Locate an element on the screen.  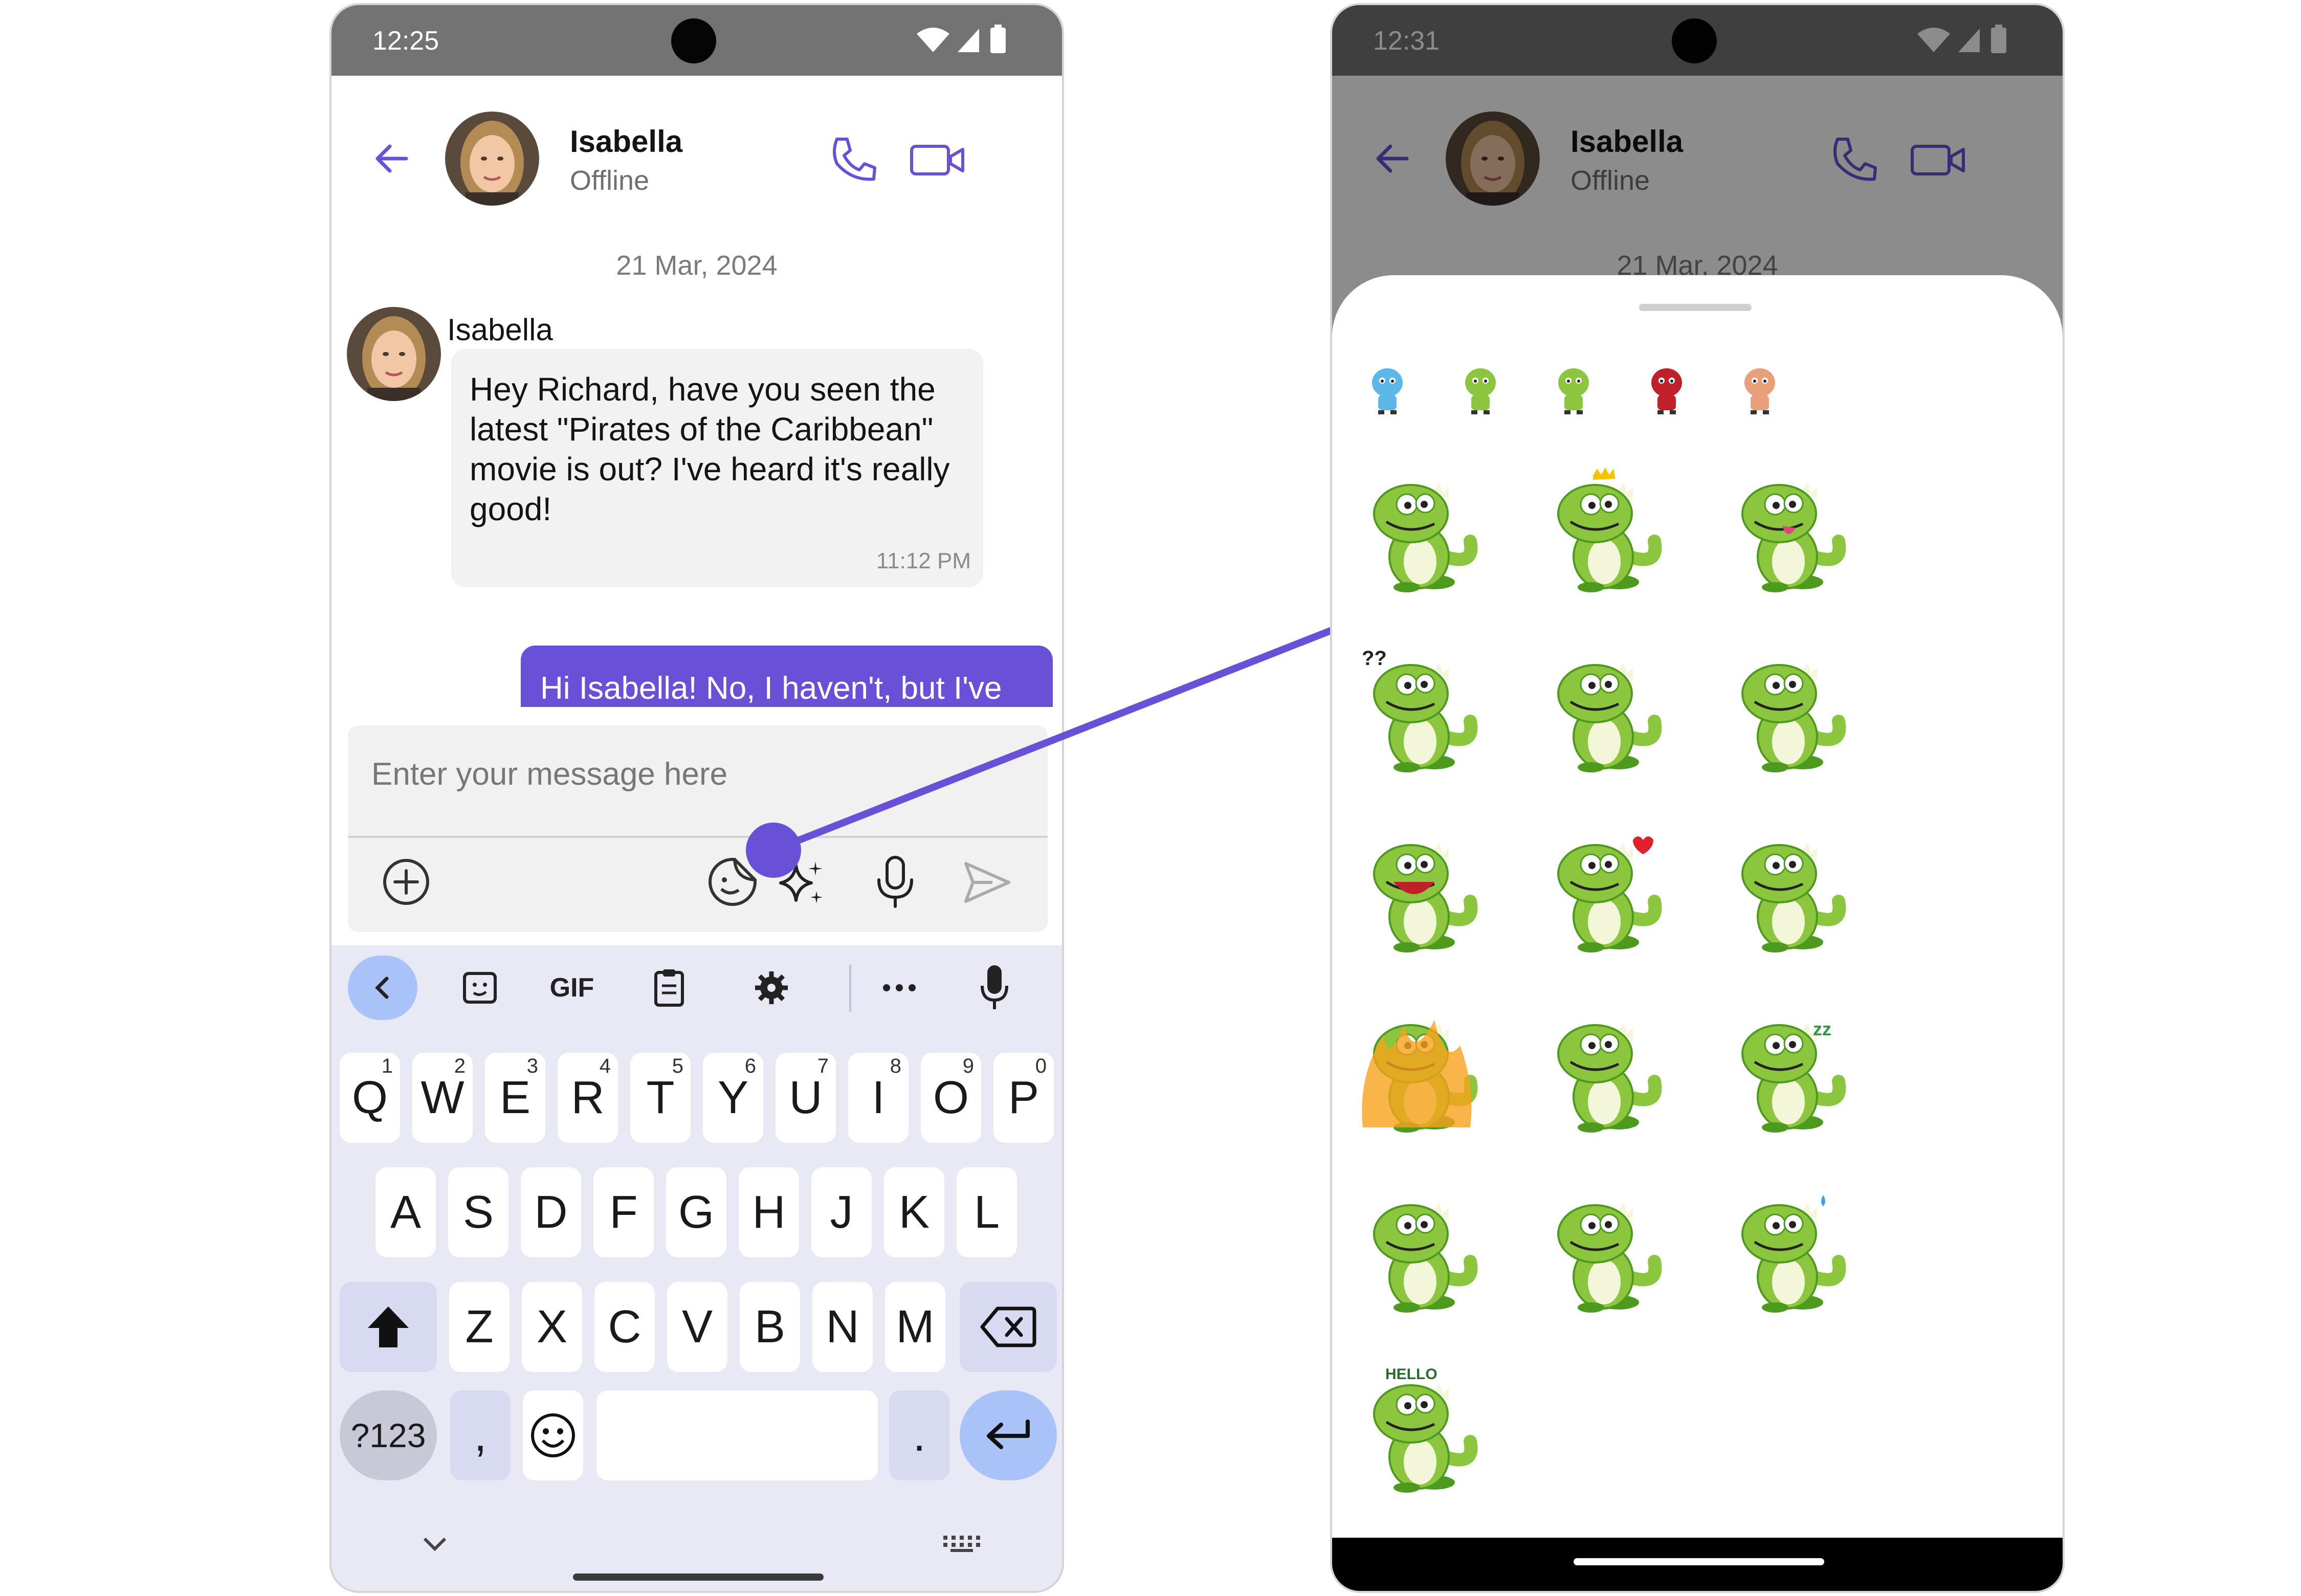
sticker-category-dino-boy-icon is located at coordinates (1573, 388).